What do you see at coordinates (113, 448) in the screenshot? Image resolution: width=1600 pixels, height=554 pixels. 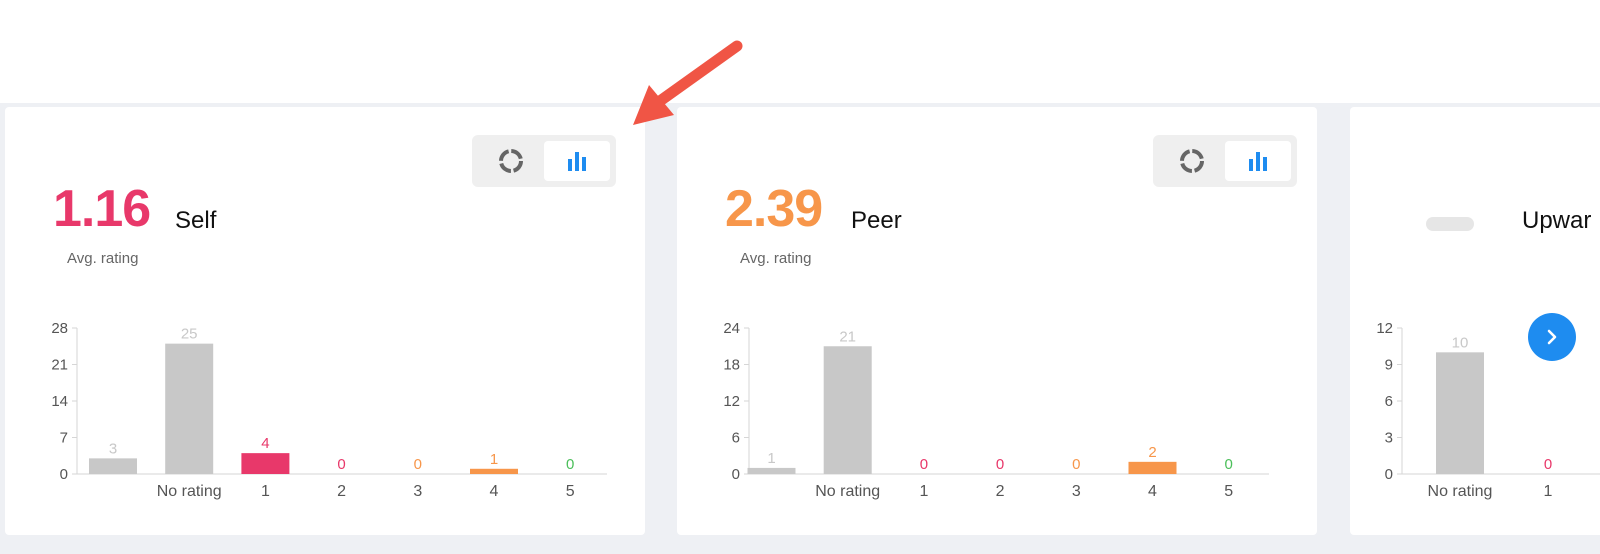 I see `bar-value-label: 3` at bounding box center [113, 448].